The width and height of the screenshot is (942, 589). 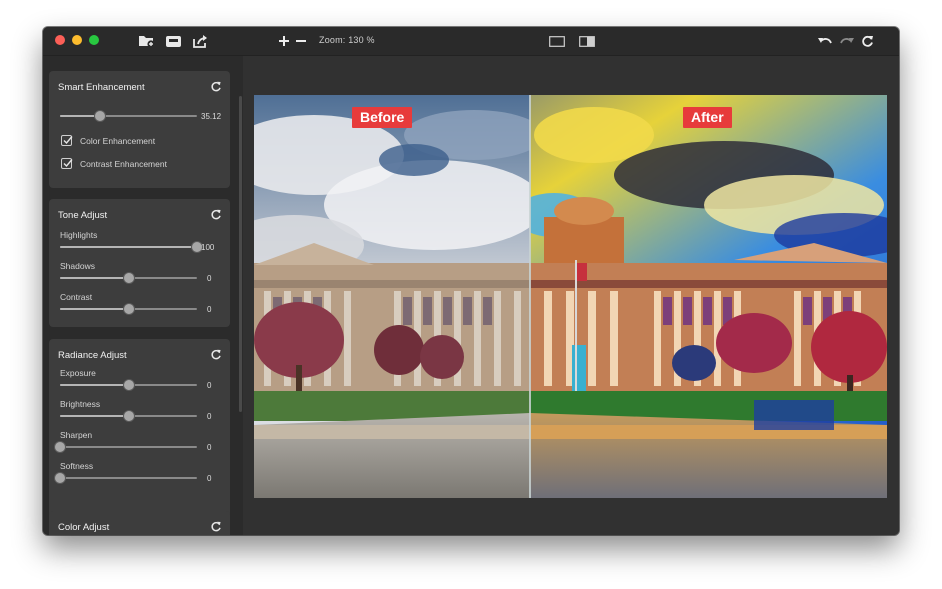 I want to click on highlights-slider, so click(x=131, y=247).